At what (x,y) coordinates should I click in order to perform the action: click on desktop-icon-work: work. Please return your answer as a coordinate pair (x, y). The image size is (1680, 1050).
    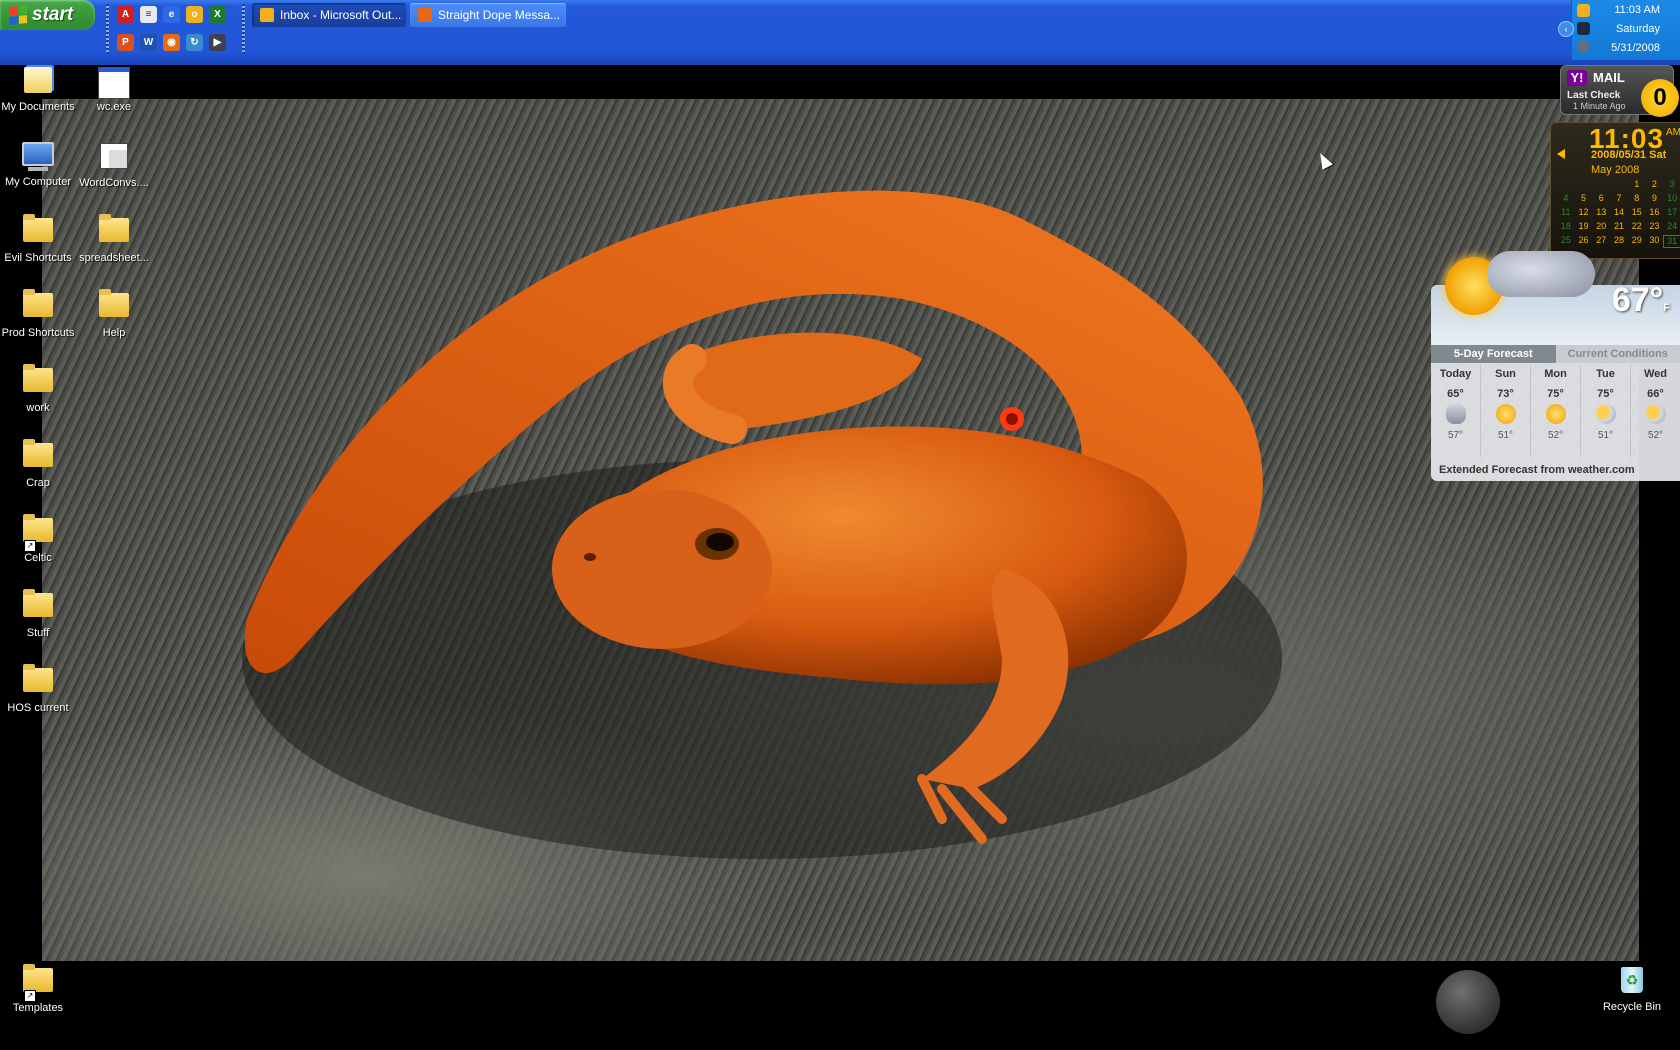
    Looking at the image, I should click on (38, 389).